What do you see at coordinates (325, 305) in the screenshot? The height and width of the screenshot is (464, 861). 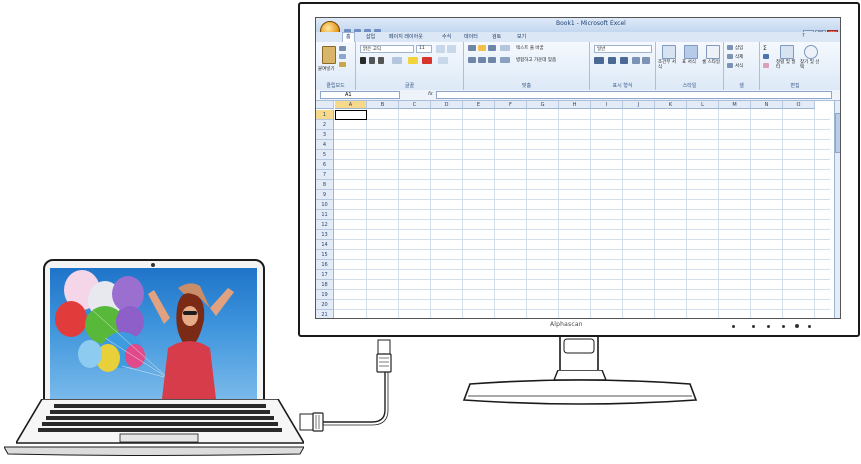 I see `row-header: 20` at bounding box center [325, 305].